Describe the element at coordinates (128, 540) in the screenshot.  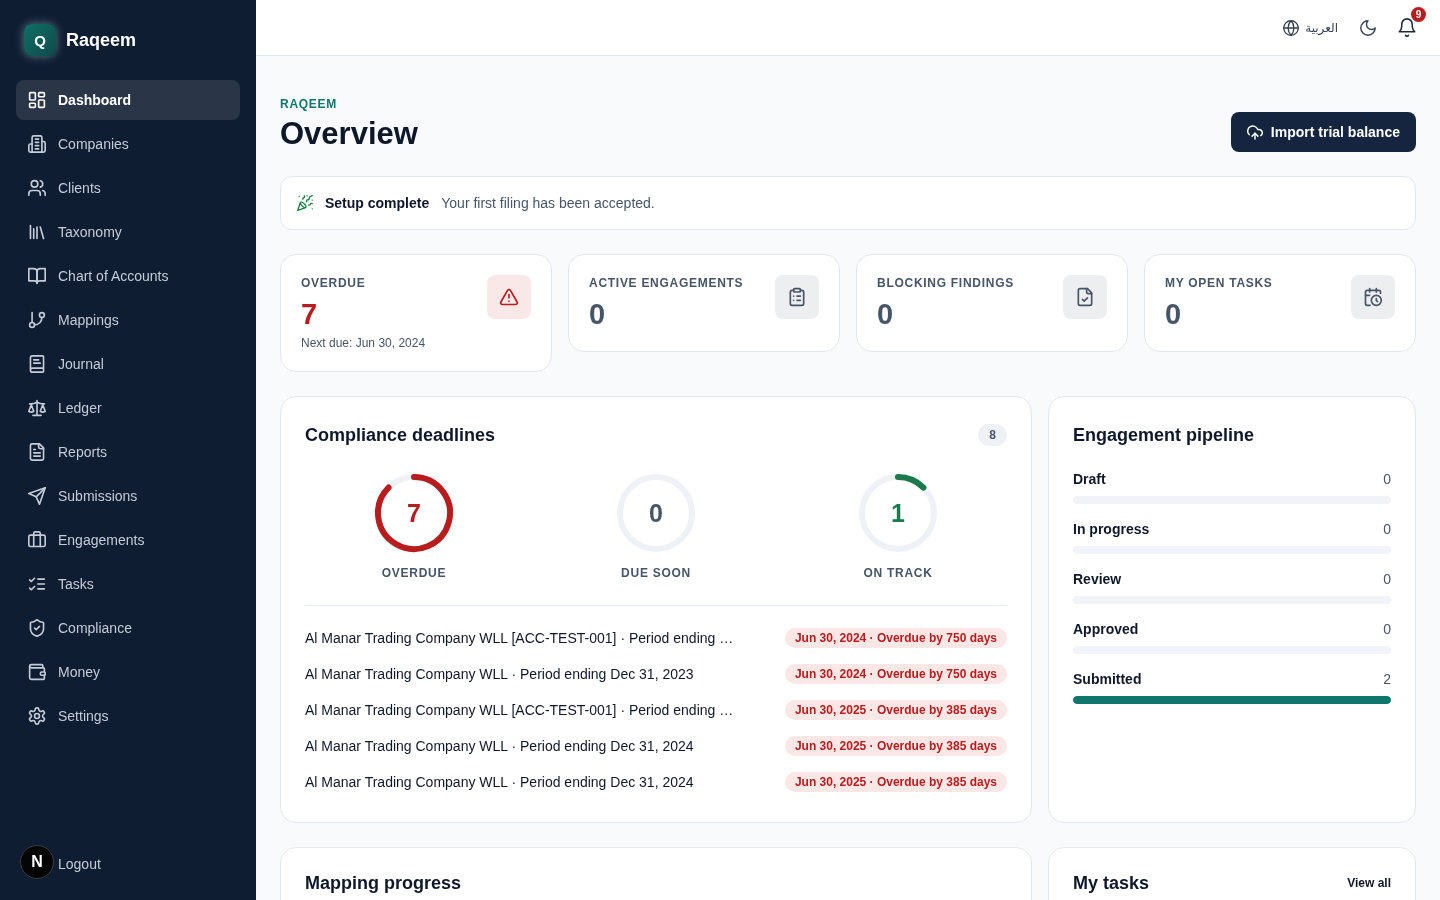
I see `nav-item: Engagements` at that location.